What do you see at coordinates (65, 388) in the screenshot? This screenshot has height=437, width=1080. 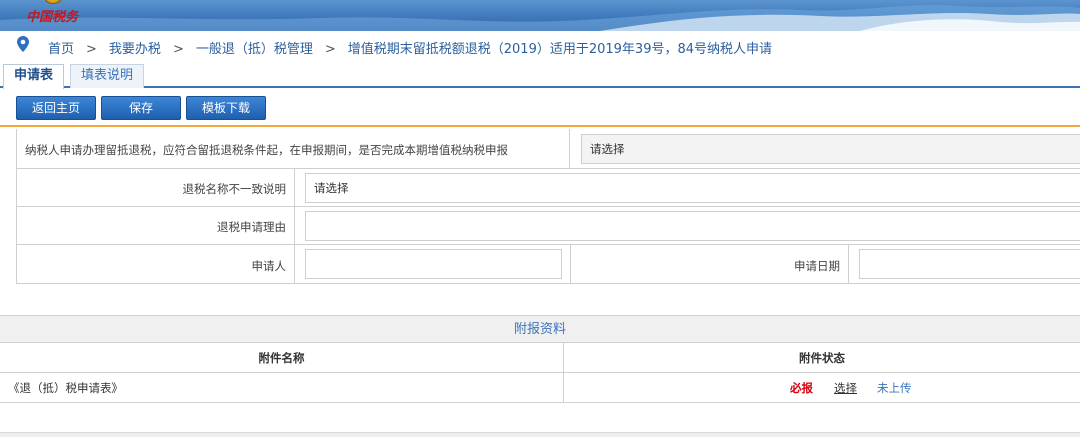 I see `attachment-name: 《退（抵）税申请表》` at bounding box center [65, 388].